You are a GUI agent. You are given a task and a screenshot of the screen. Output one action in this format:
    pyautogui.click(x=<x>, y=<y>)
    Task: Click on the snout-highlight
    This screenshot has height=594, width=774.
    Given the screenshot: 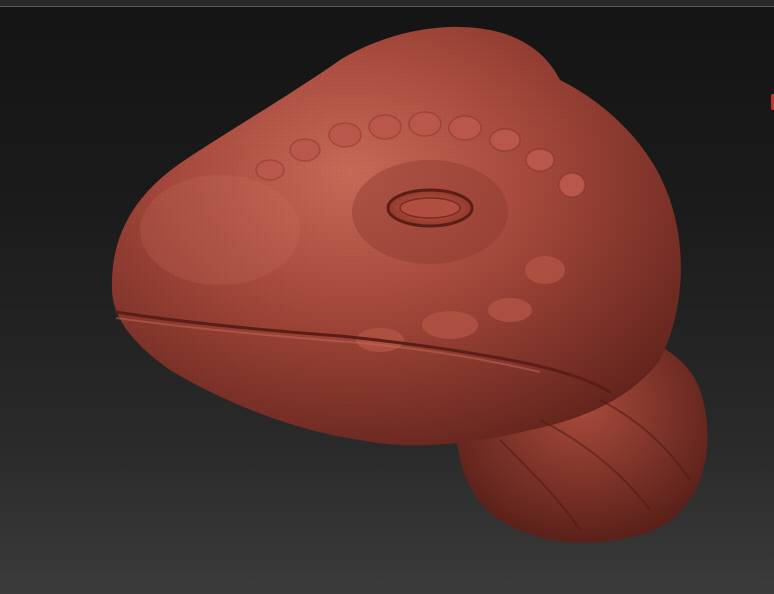 What is the action you would take?
    pyautogui.click(x=220, y=230)
    